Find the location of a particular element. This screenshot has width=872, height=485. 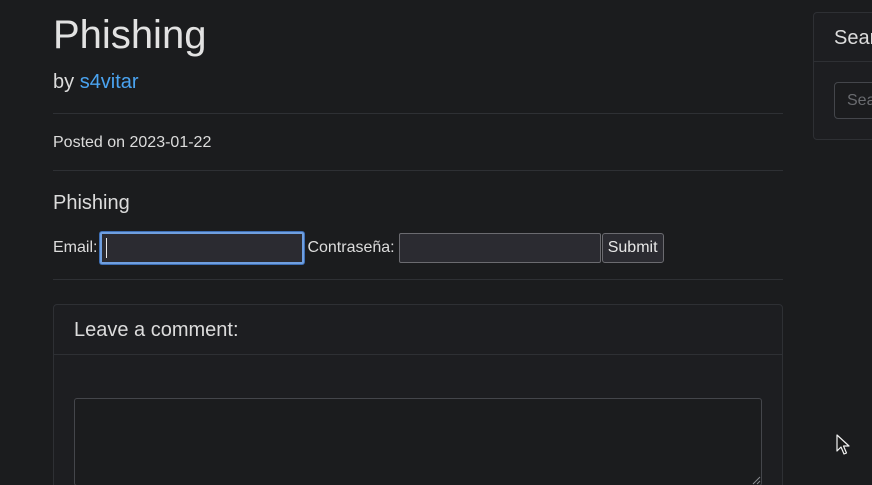

resize-grip-icon is located at coordinates (756, 480).